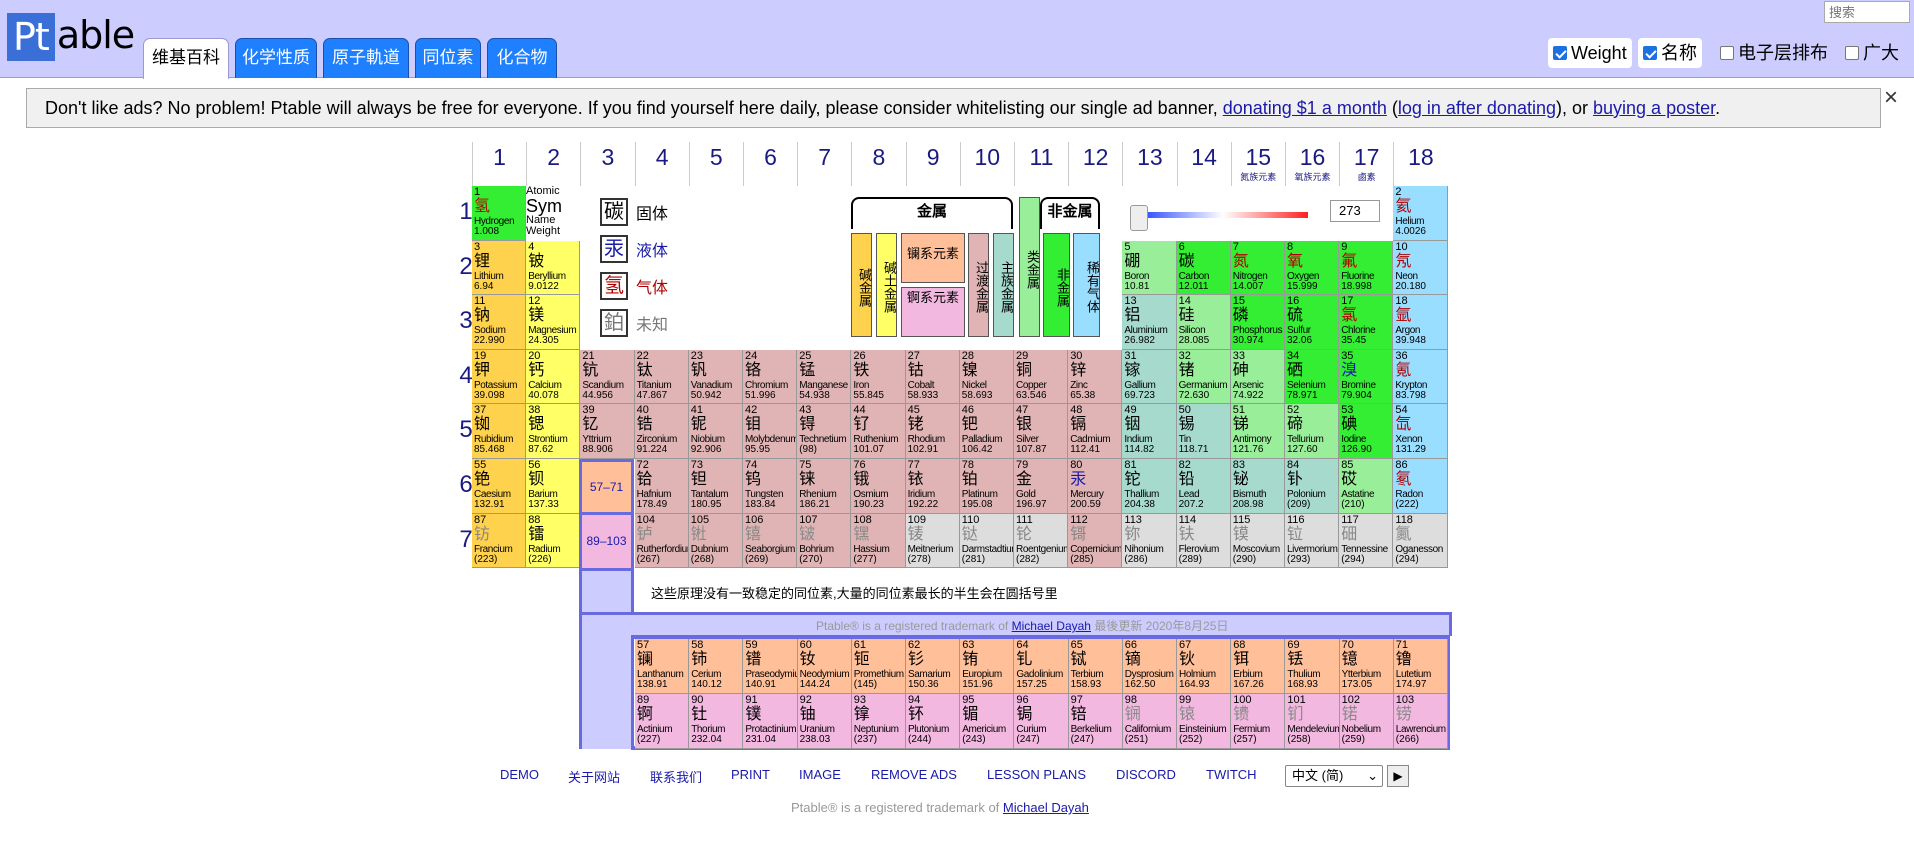 The width and height of the screenshot is (1914, 867). What do you see at coordinates (499, 268) in the screenshot?
I see `element-3: 3 锂 Lithium 6.94` at bounding box center [499, 268].